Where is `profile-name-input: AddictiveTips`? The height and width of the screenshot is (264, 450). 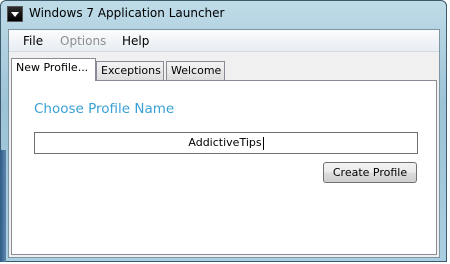
profile-name-input: AddictiveTips is located at coordinates (226, 143).